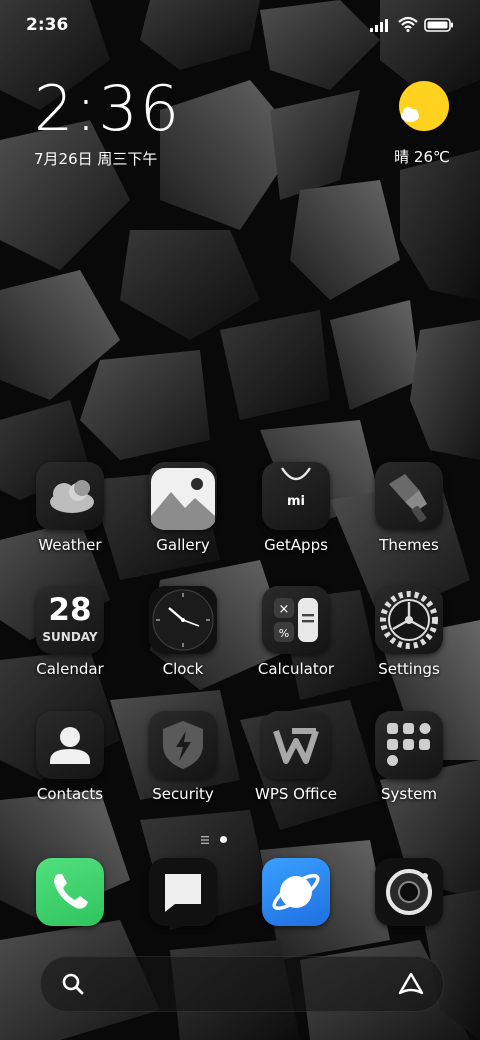 This screenshot has width=480, height=1040. Describe the element at coordinates (296, 669) in the screenshot. I see `app-label: Calculator` at that location.